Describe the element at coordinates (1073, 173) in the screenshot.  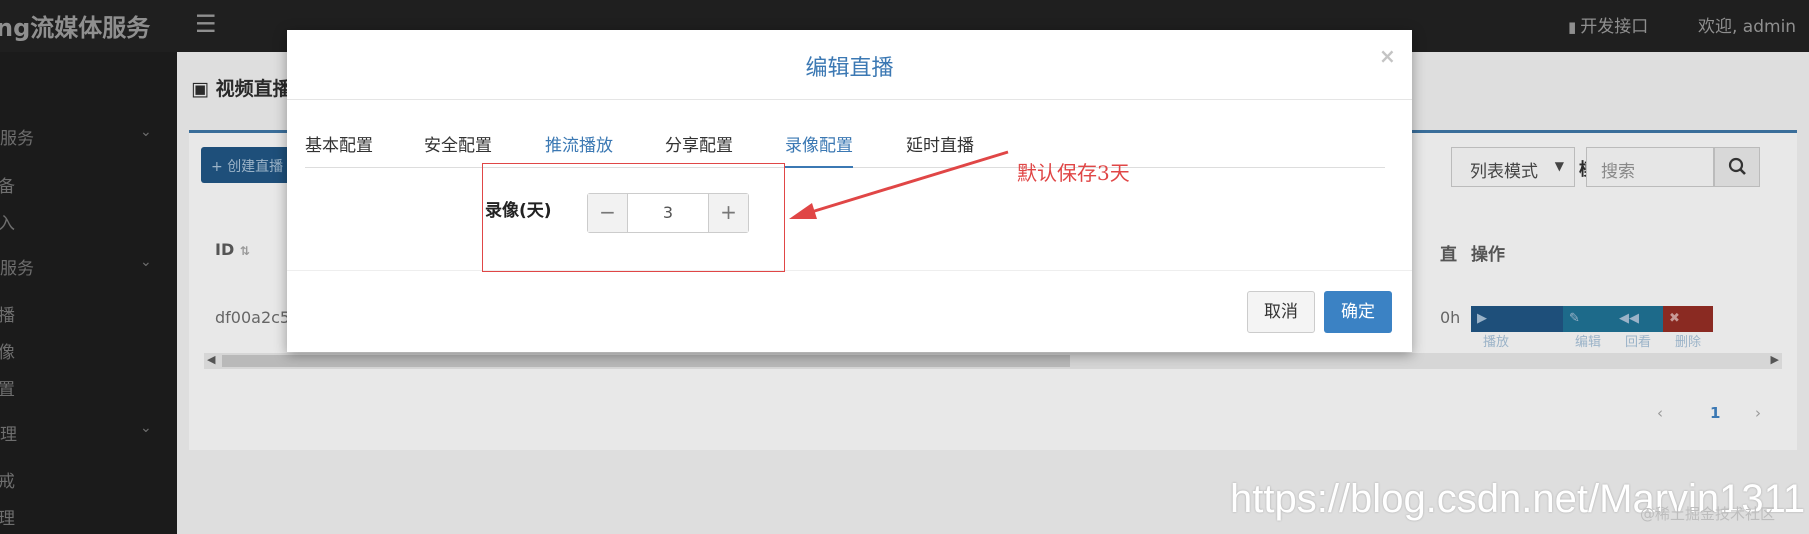
I see `annotation-text: 默认保存3天` at that location.